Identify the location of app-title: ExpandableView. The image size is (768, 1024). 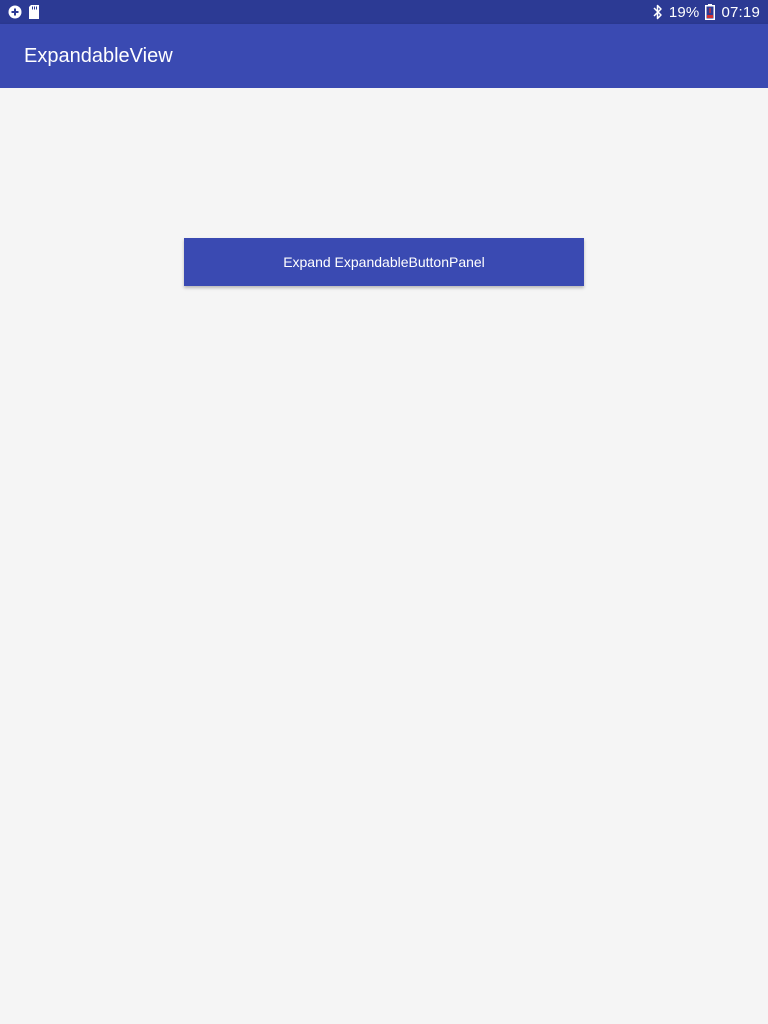
(98, 56).